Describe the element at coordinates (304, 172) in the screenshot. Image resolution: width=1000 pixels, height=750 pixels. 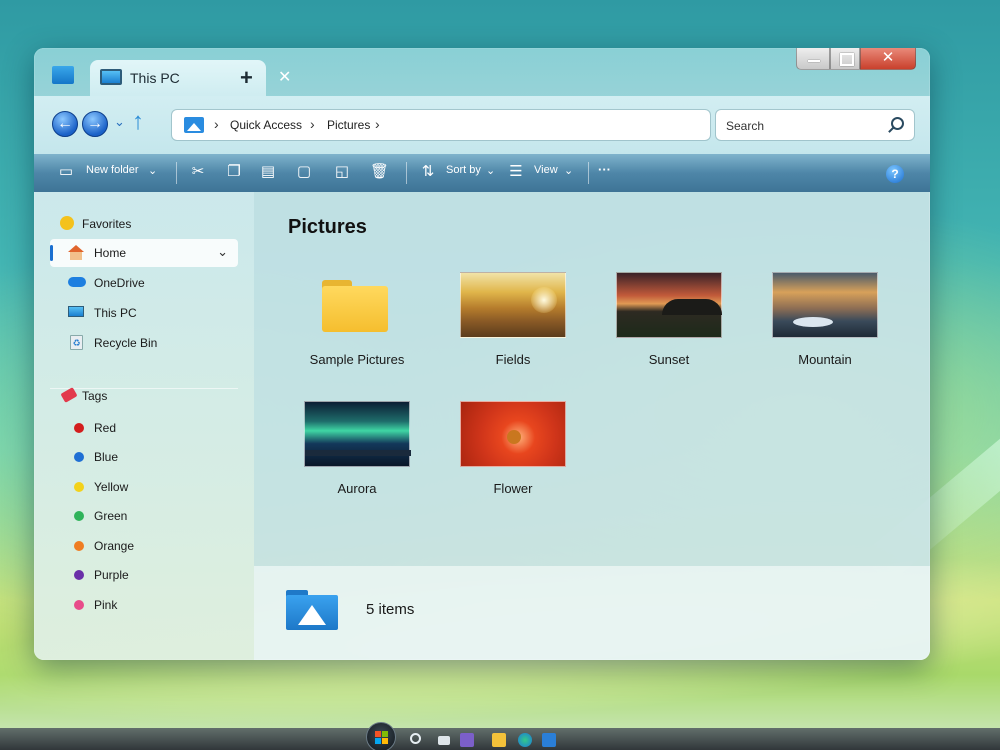
I see `rename-icon: ▢` at that location.